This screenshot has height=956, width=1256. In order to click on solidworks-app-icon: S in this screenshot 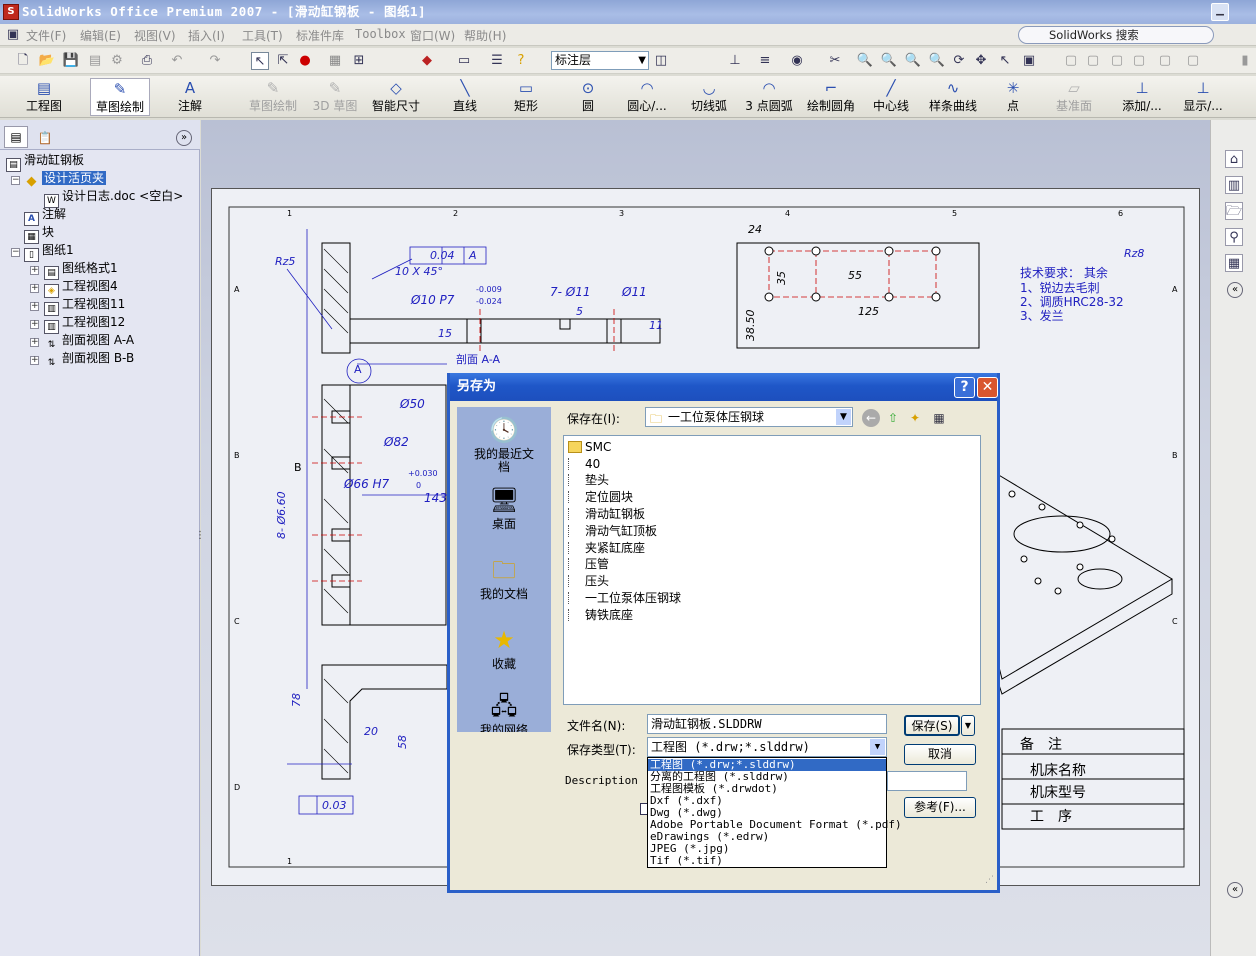, I will do `click(11, 12)`.